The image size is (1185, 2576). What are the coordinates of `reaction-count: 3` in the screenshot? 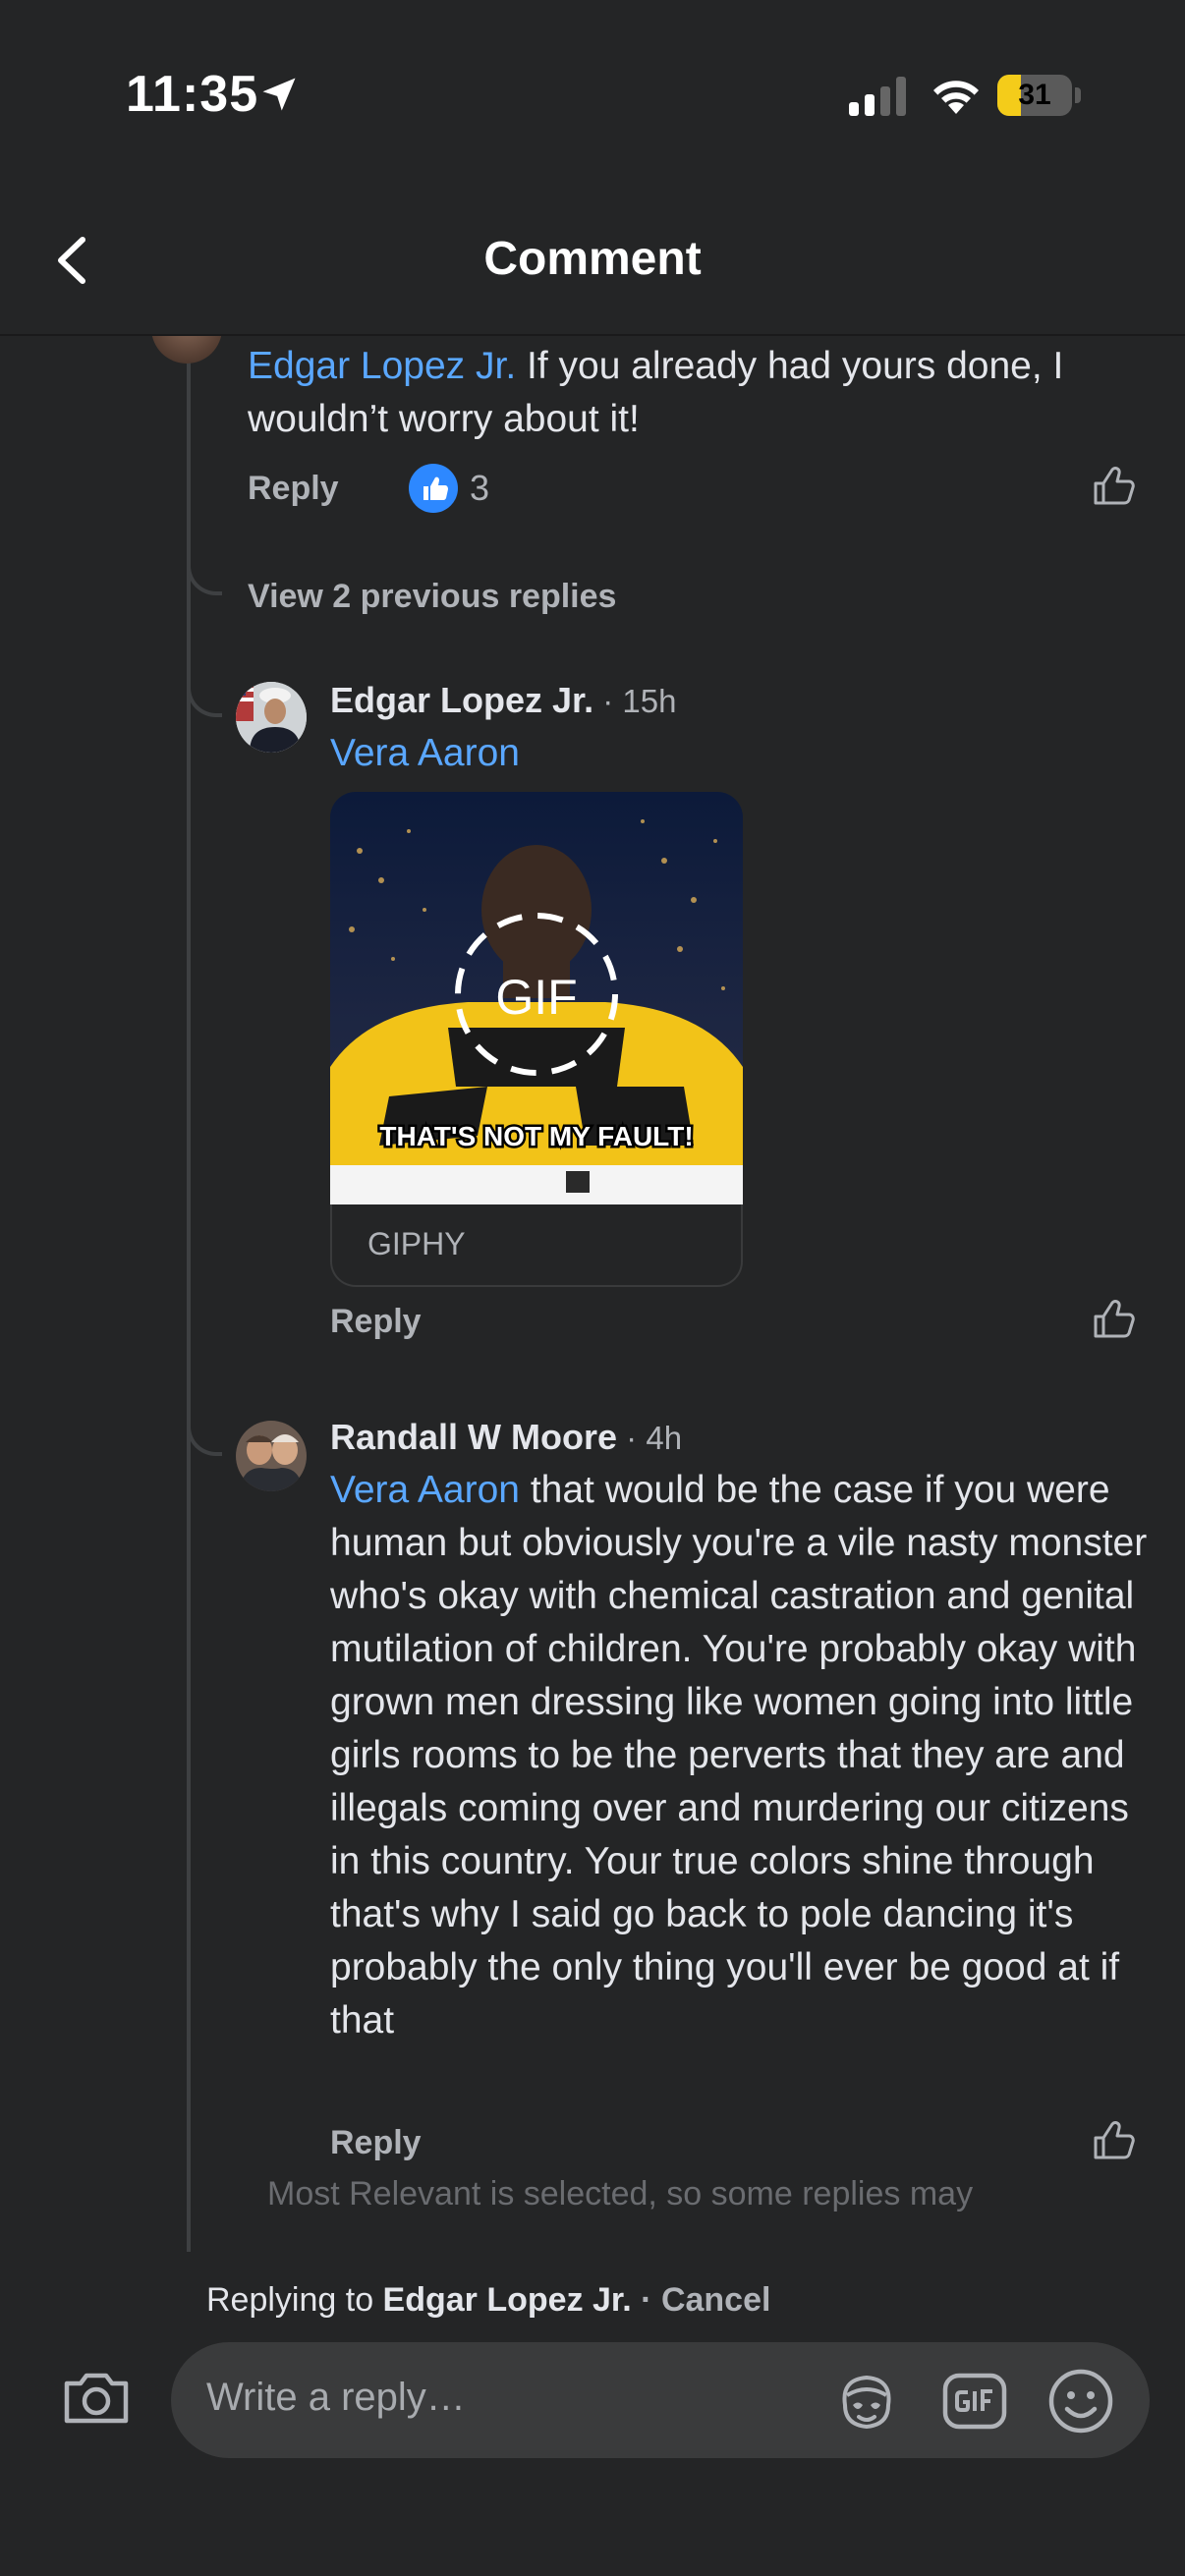 It's located at (480, 488).